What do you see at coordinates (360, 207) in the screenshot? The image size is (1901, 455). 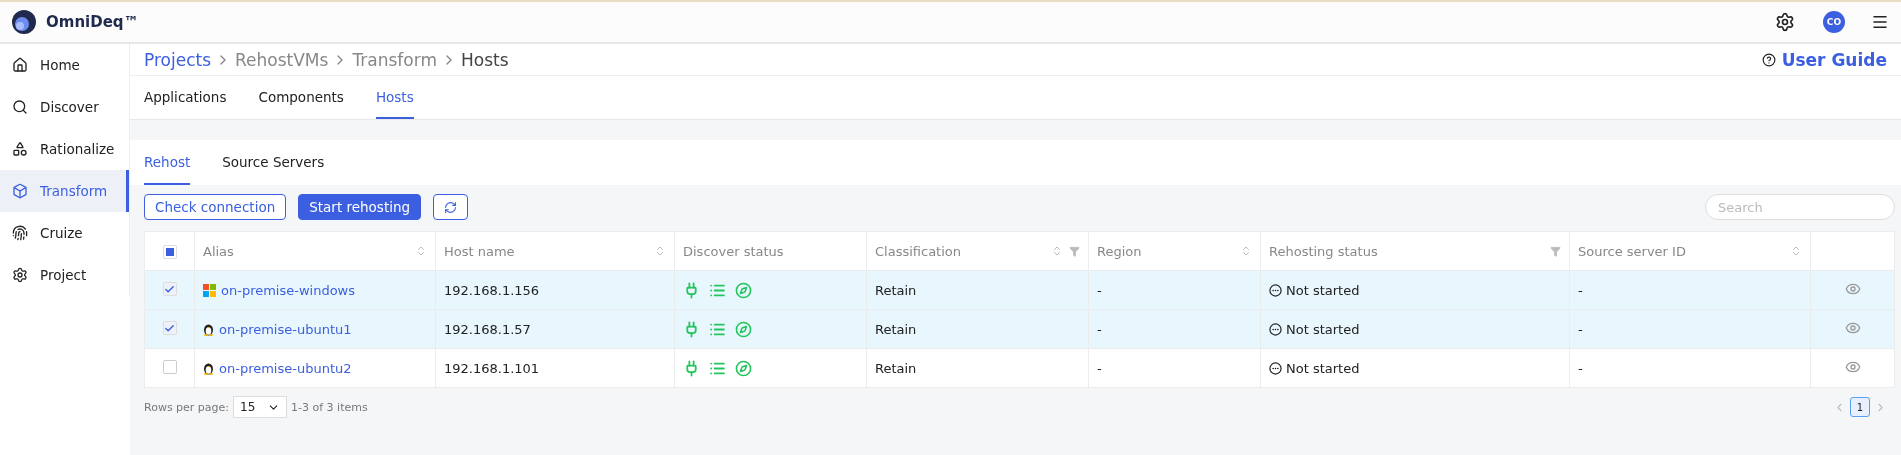 I see `start-button: Start rehosting` at bounding box center [360, 207].